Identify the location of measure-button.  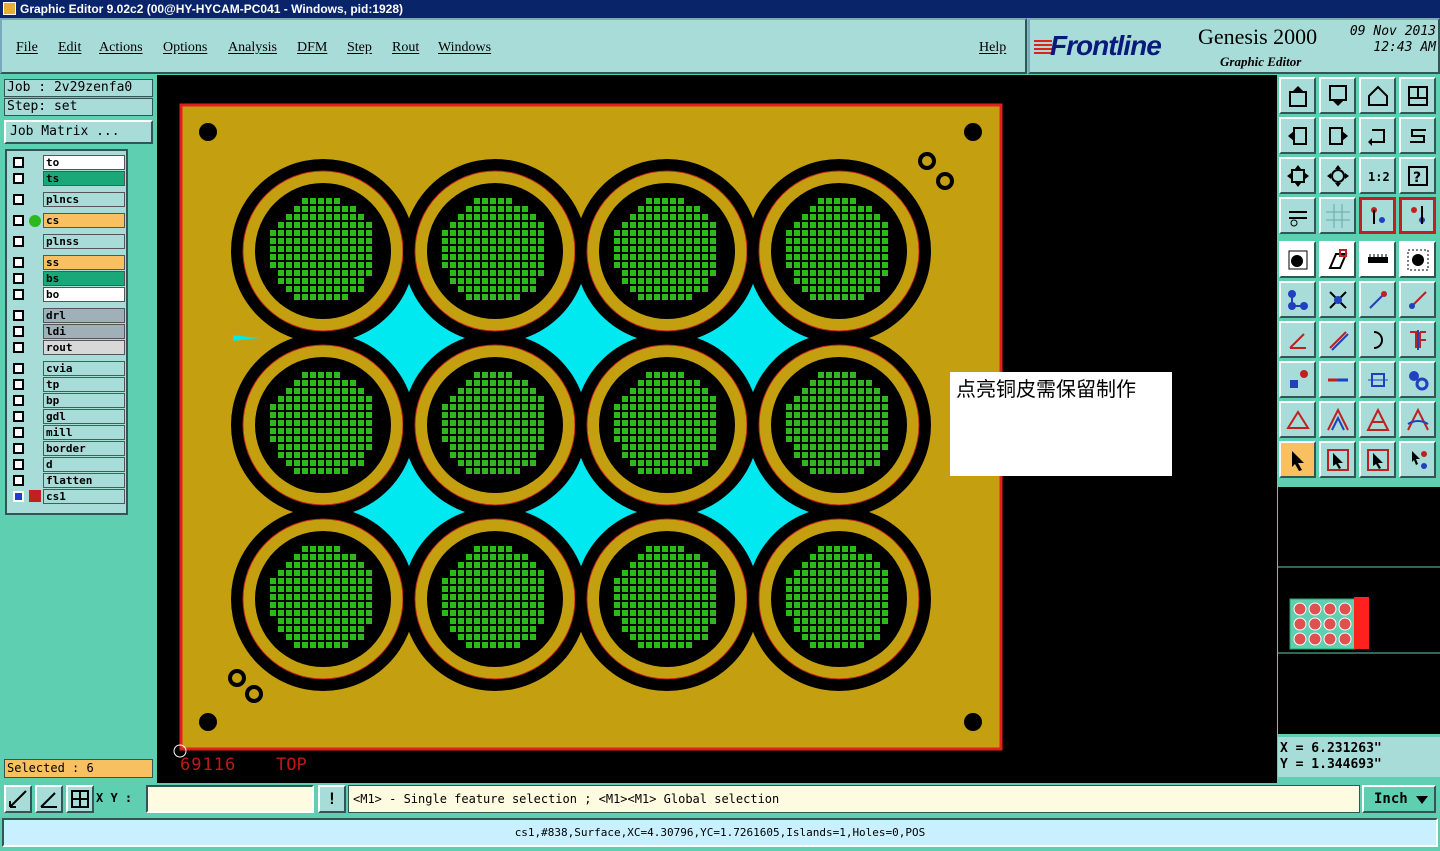
(49, 799).